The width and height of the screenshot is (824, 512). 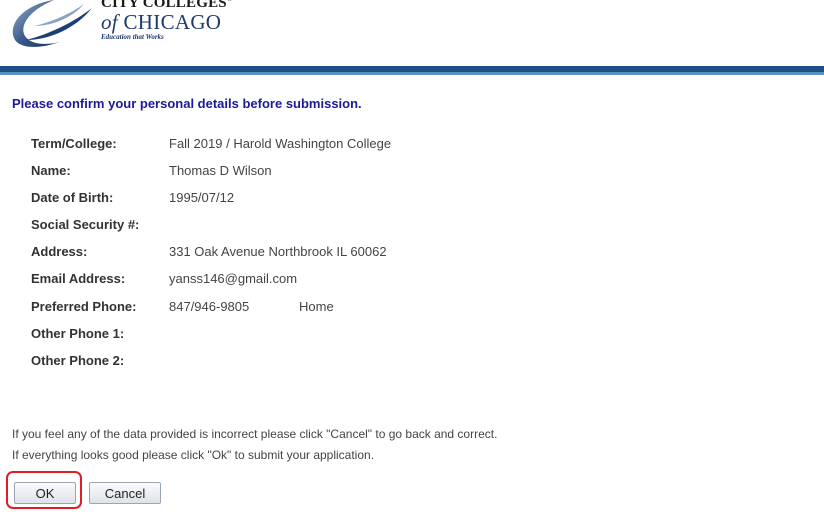 I want to click on logo-tagline: Education that Works, so click(x=132, y=37).